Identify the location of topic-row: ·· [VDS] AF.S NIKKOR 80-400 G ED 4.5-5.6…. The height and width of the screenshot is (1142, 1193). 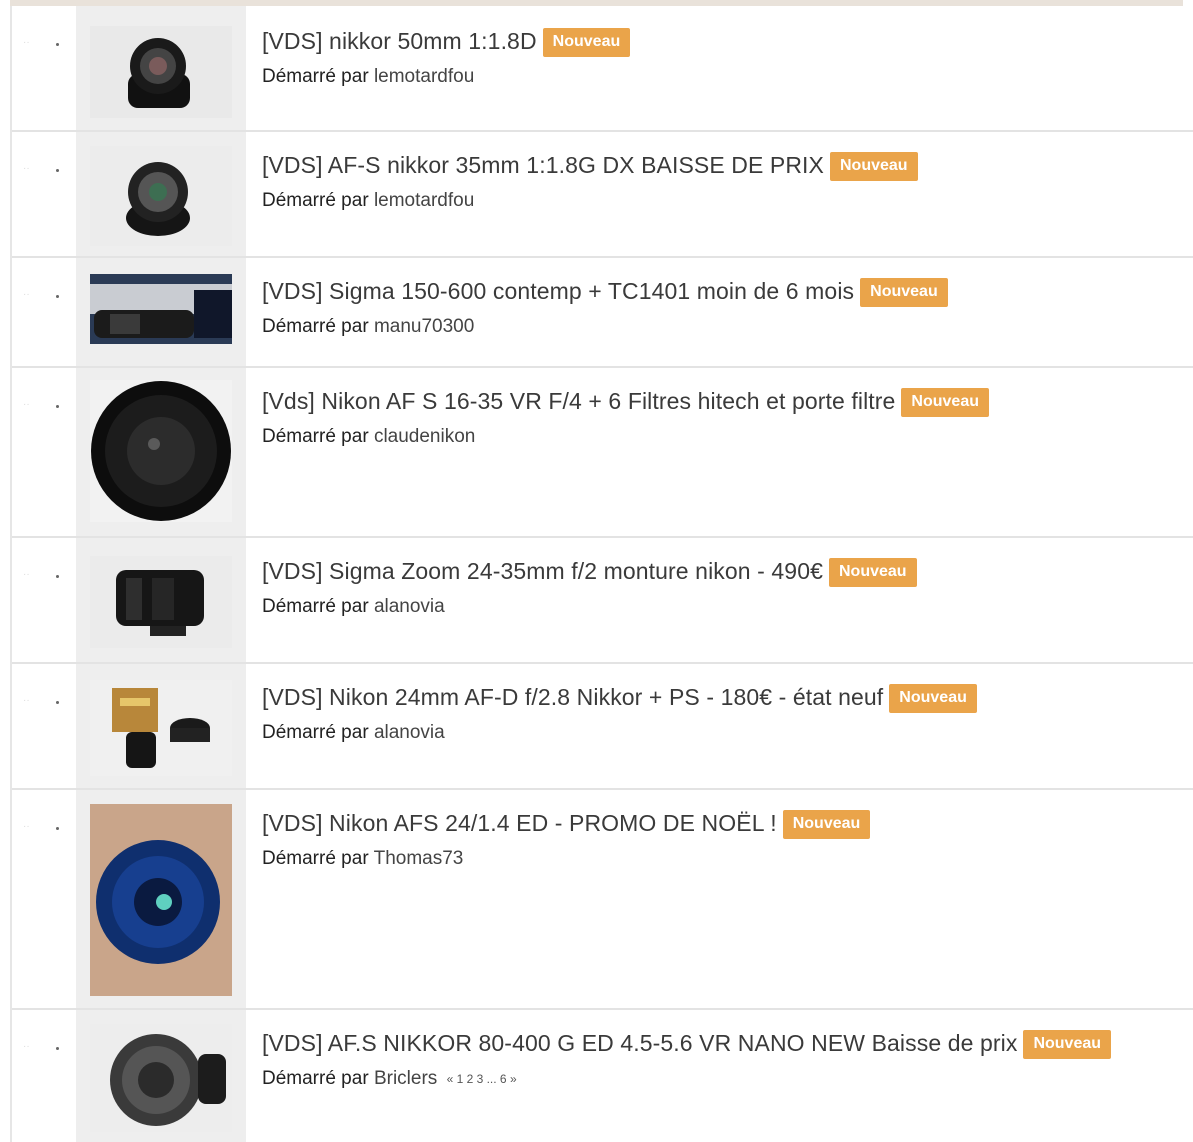
(602, 1076).